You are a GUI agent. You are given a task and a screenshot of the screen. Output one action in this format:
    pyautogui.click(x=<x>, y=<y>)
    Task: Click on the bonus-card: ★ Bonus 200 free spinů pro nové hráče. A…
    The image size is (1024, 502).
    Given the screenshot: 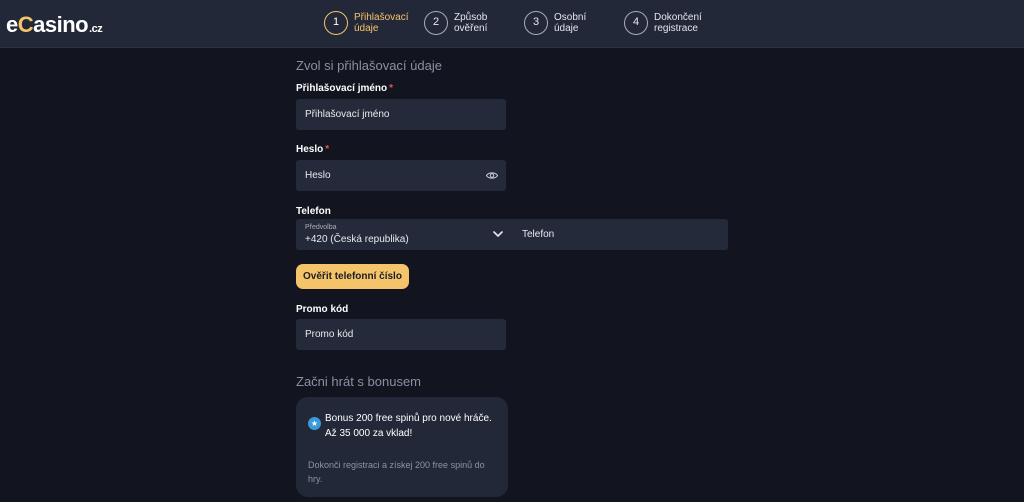 What is the action you would take?
    pyautogui.click(x=402, y=447)
    